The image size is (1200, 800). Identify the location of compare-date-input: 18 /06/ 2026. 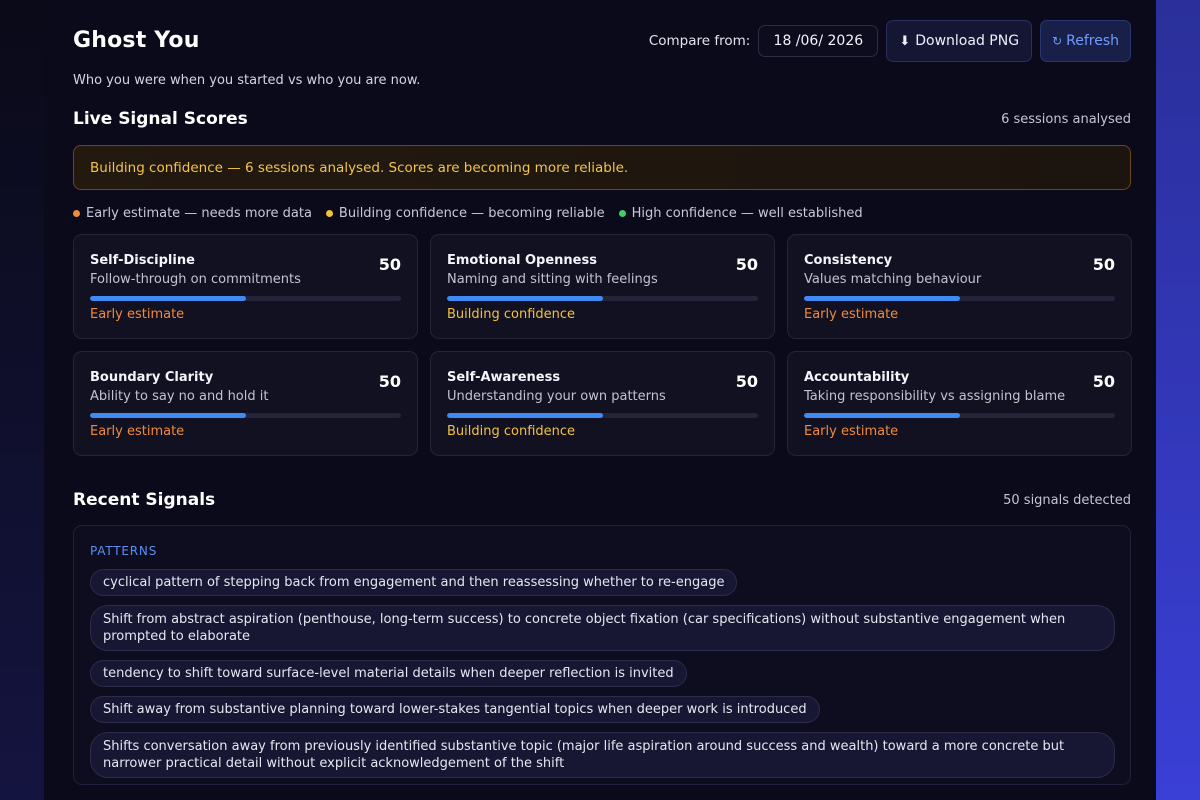
(818, 41).